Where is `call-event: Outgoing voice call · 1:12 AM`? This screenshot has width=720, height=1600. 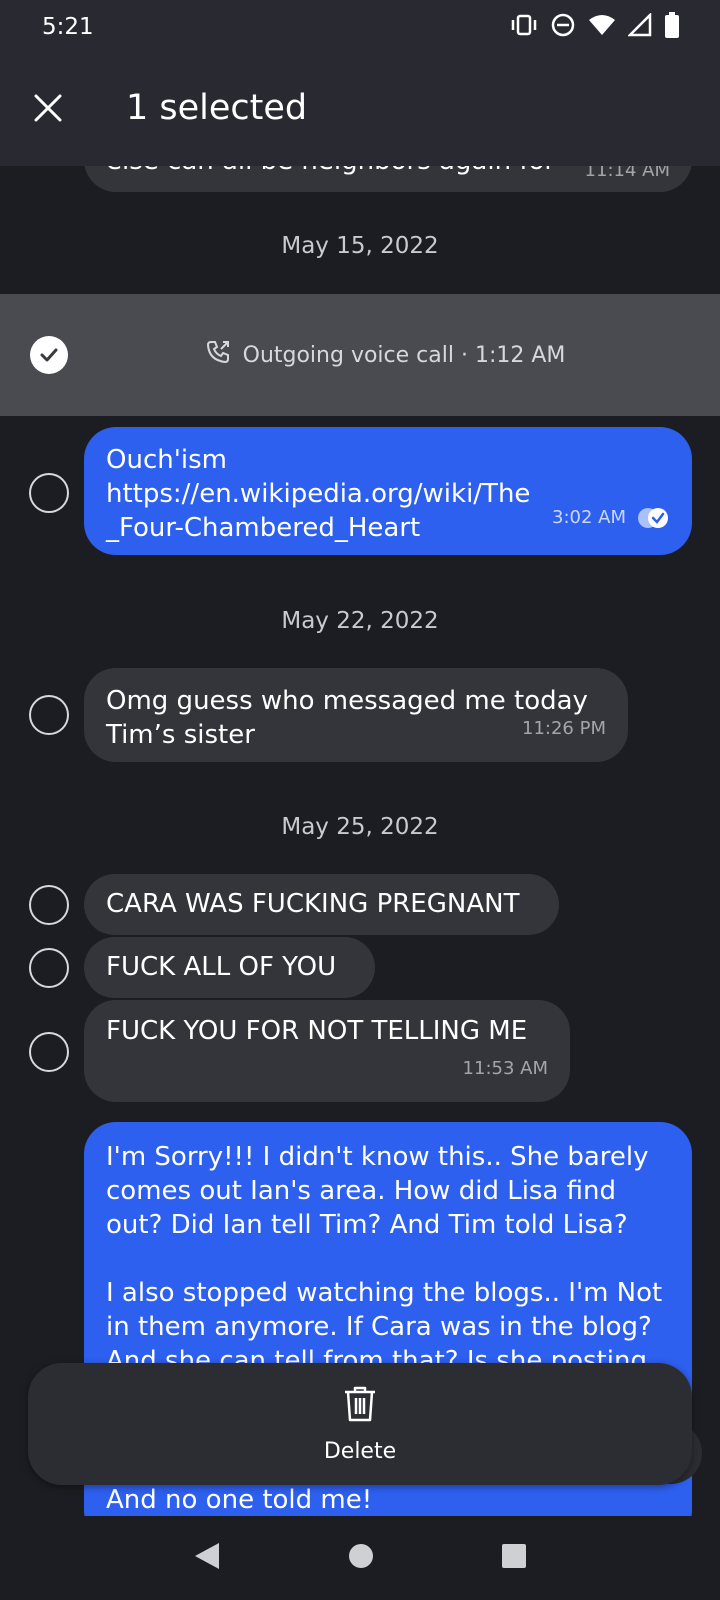
call-event: Outgoing voice call · 1:12 AM is located at coordinates (360, 355).